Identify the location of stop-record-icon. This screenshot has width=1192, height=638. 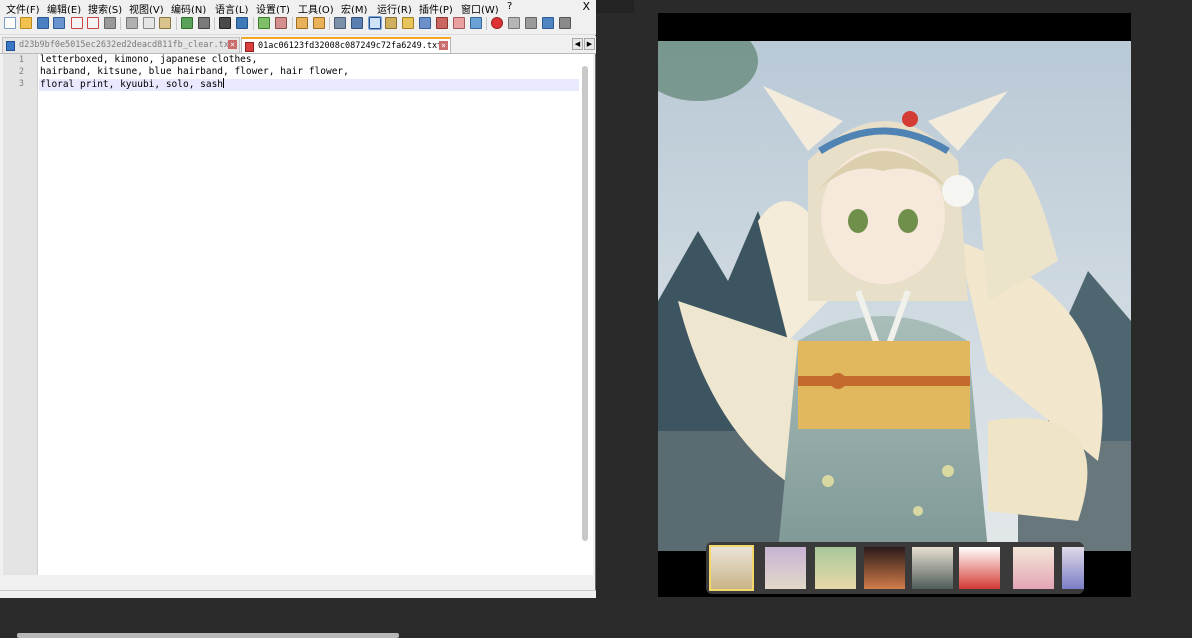
(514, 23).